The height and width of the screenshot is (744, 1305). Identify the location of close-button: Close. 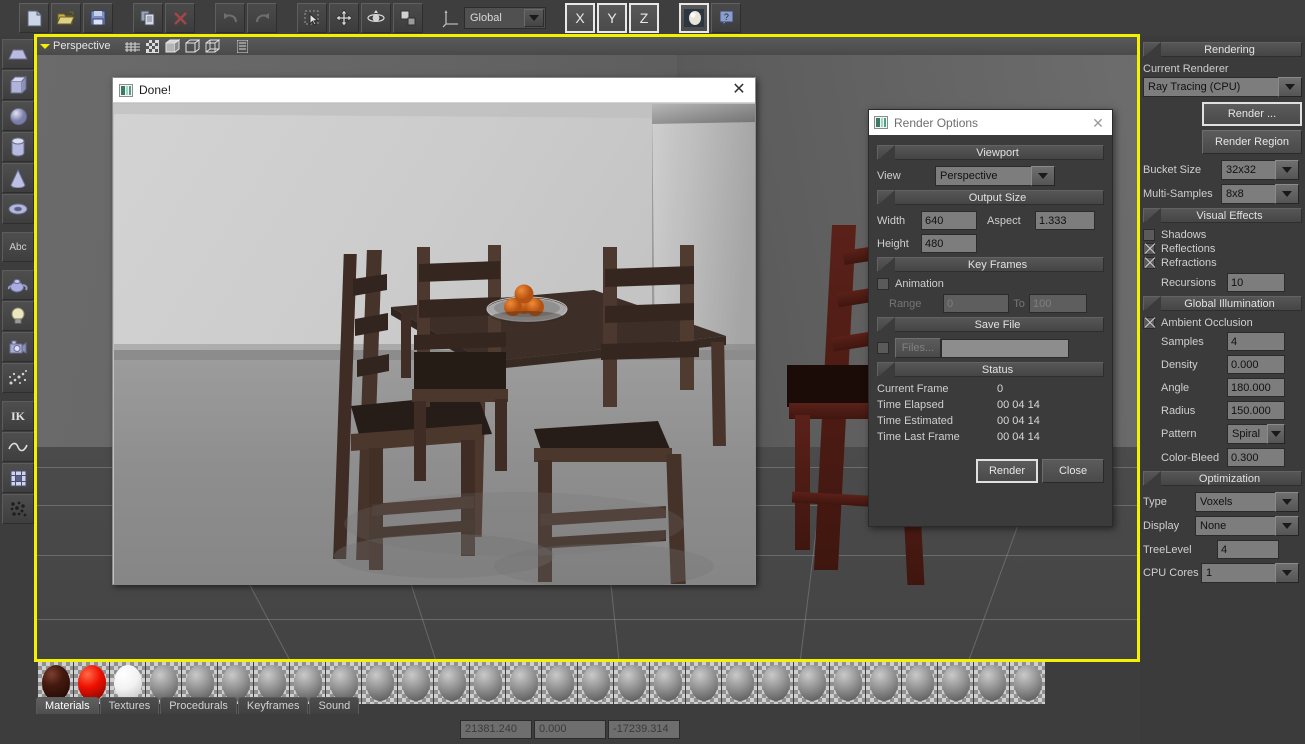
(1073, 471).